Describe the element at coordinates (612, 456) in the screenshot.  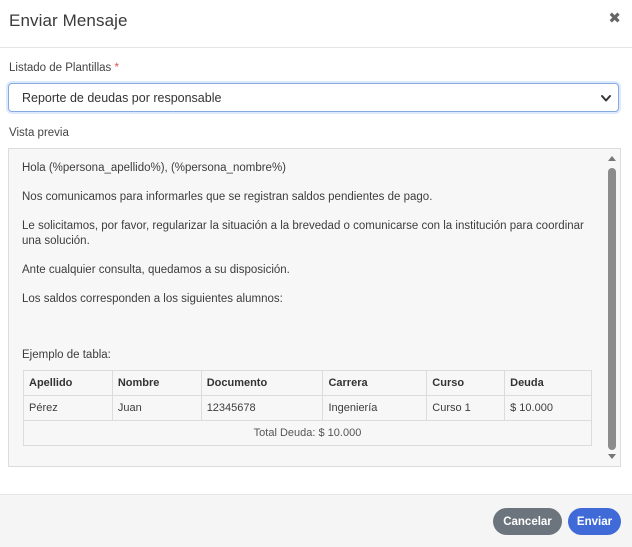
I see `scroll-down-arrow-icon` at that location.